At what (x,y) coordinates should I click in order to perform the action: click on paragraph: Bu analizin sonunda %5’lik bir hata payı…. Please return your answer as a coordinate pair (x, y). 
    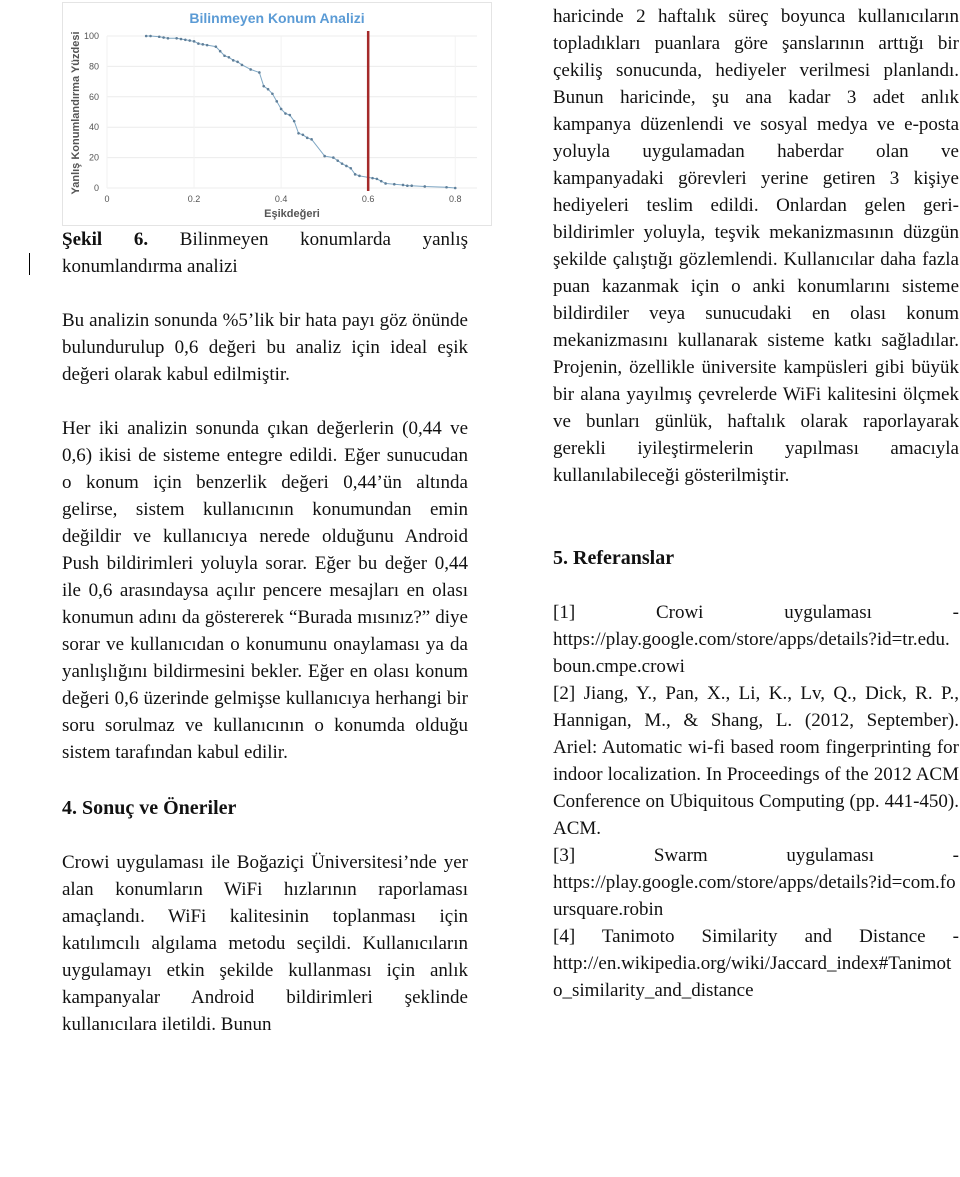
    Looking at the image, I should click on (265, 347).